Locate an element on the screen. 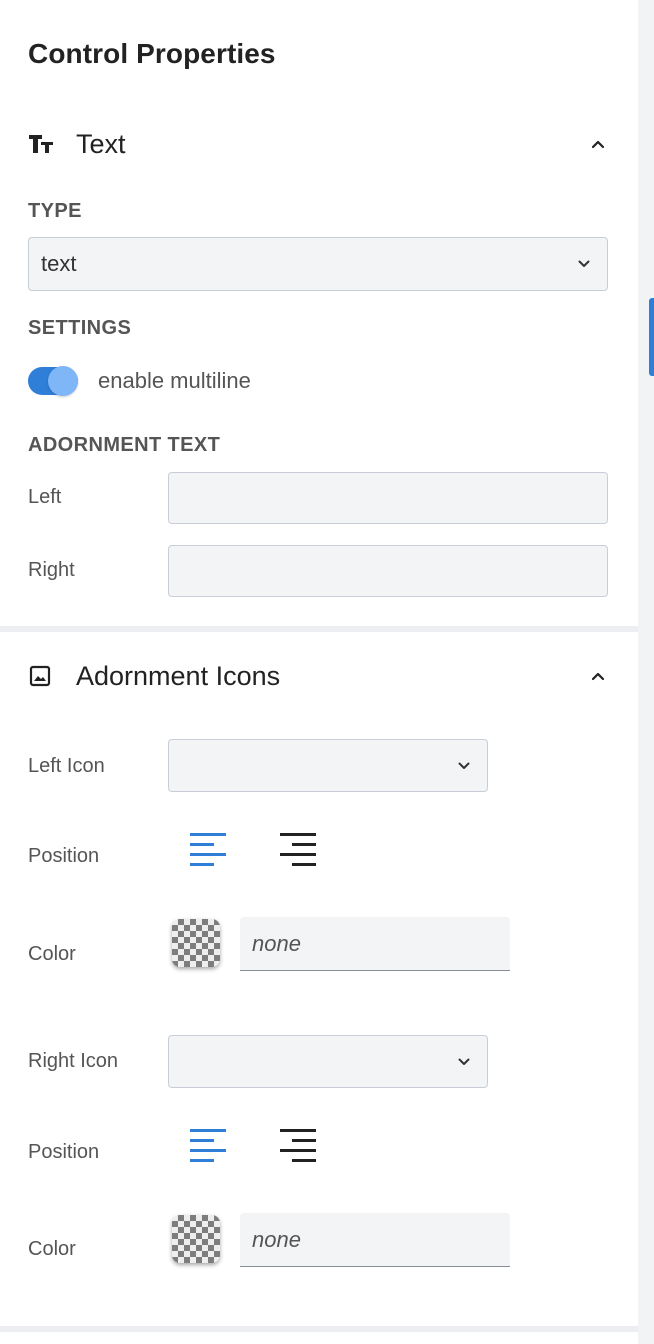 This screenshot has height=1344, width=654. left-color-input is located at coordinates (375, 944).